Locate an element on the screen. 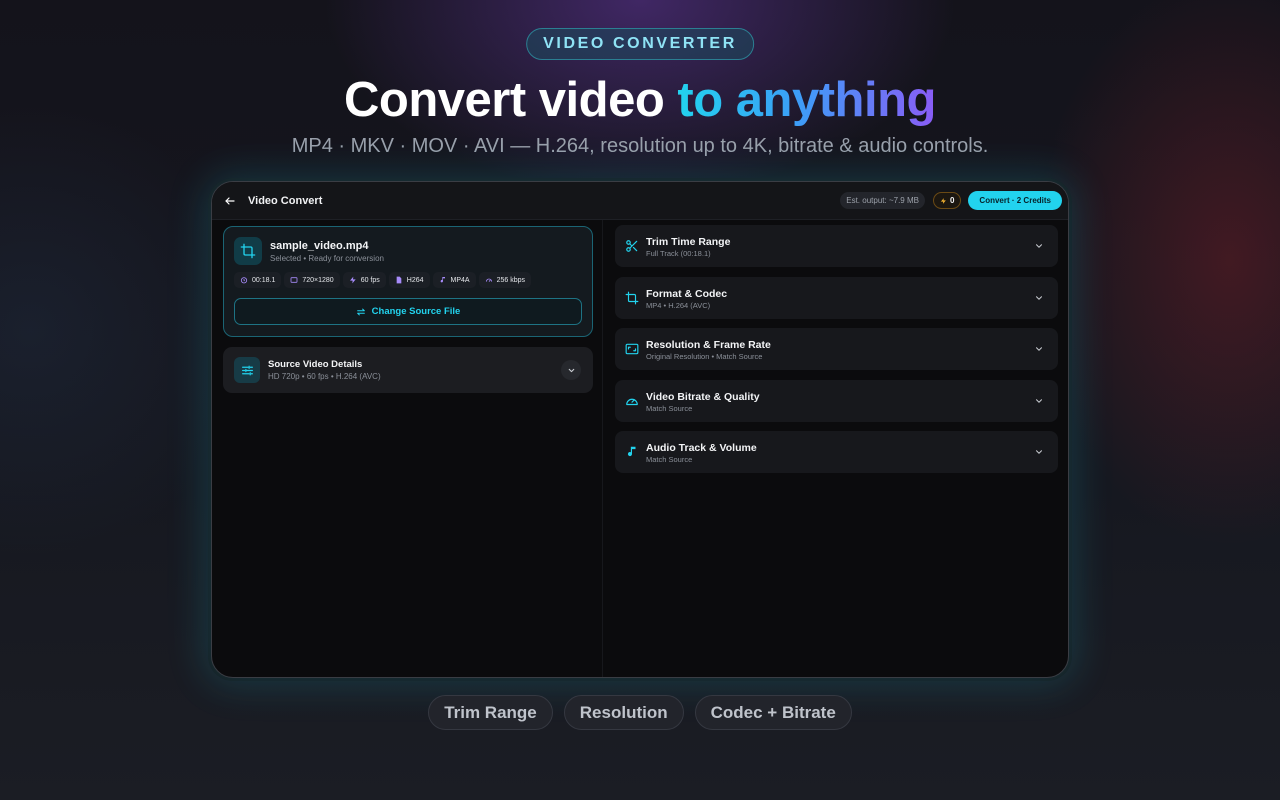 This screenshot has width=1280, height=800. change-source-file-button: Change Source File is located at coordinates (408, 311).